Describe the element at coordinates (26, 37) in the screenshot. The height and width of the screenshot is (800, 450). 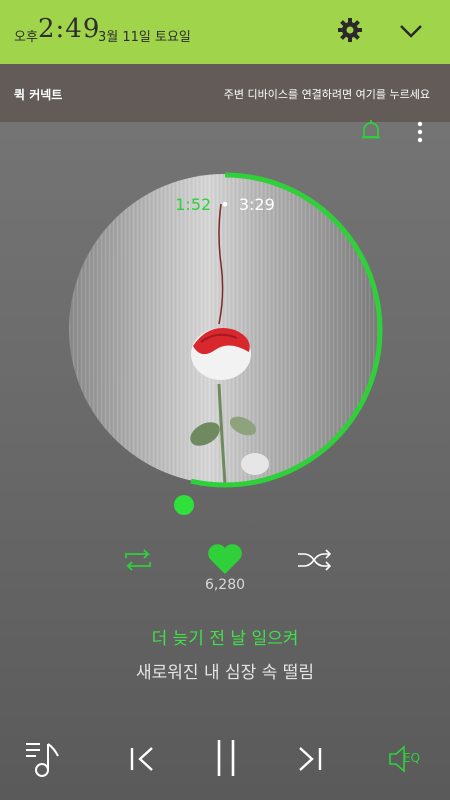
I see `status-ampm: 오후` at that location.